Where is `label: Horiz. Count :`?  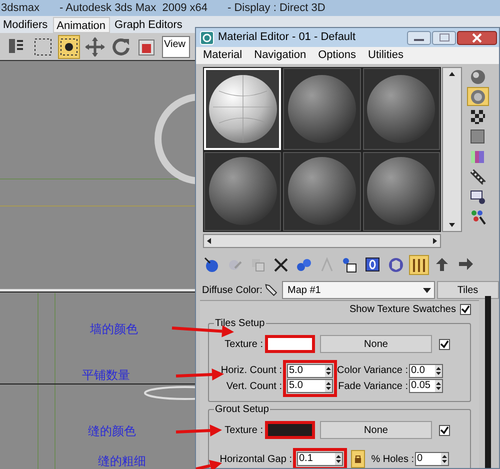
label: Horiz. Count : is located at coordinates (251, 371).